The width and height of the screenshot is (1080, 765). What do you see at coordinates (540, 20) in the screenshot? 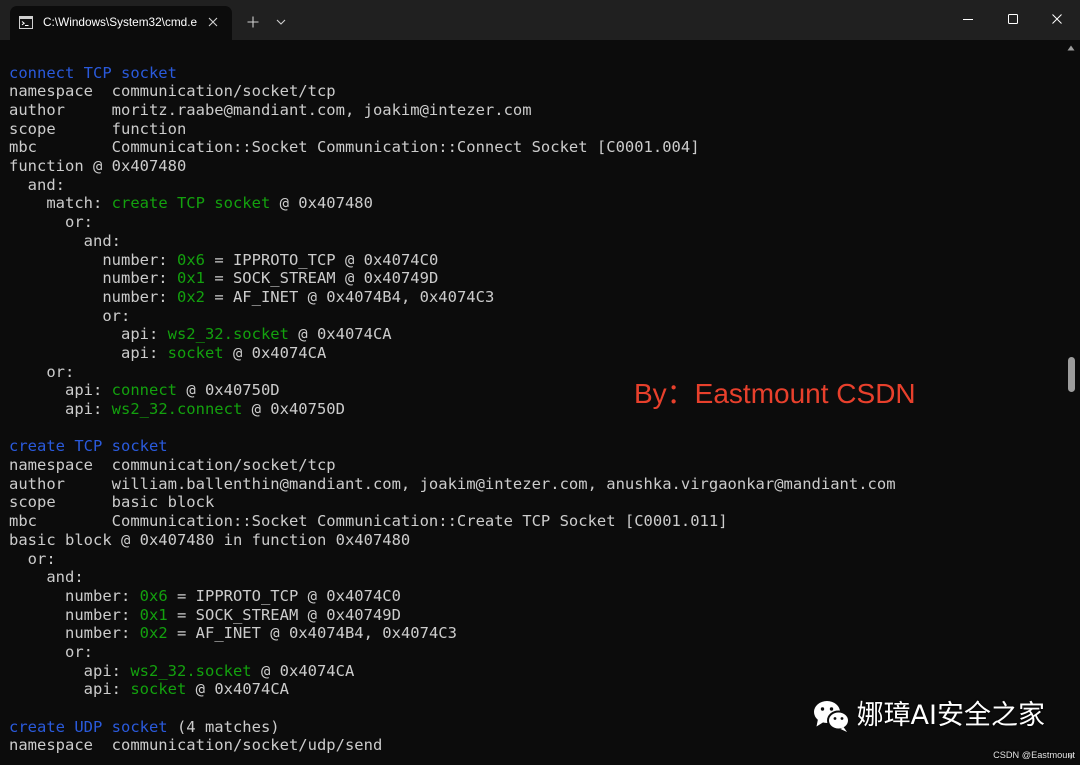
I see `title-bar: C:\Windows\System32\cmd.e` at bounding box center [540, 20].